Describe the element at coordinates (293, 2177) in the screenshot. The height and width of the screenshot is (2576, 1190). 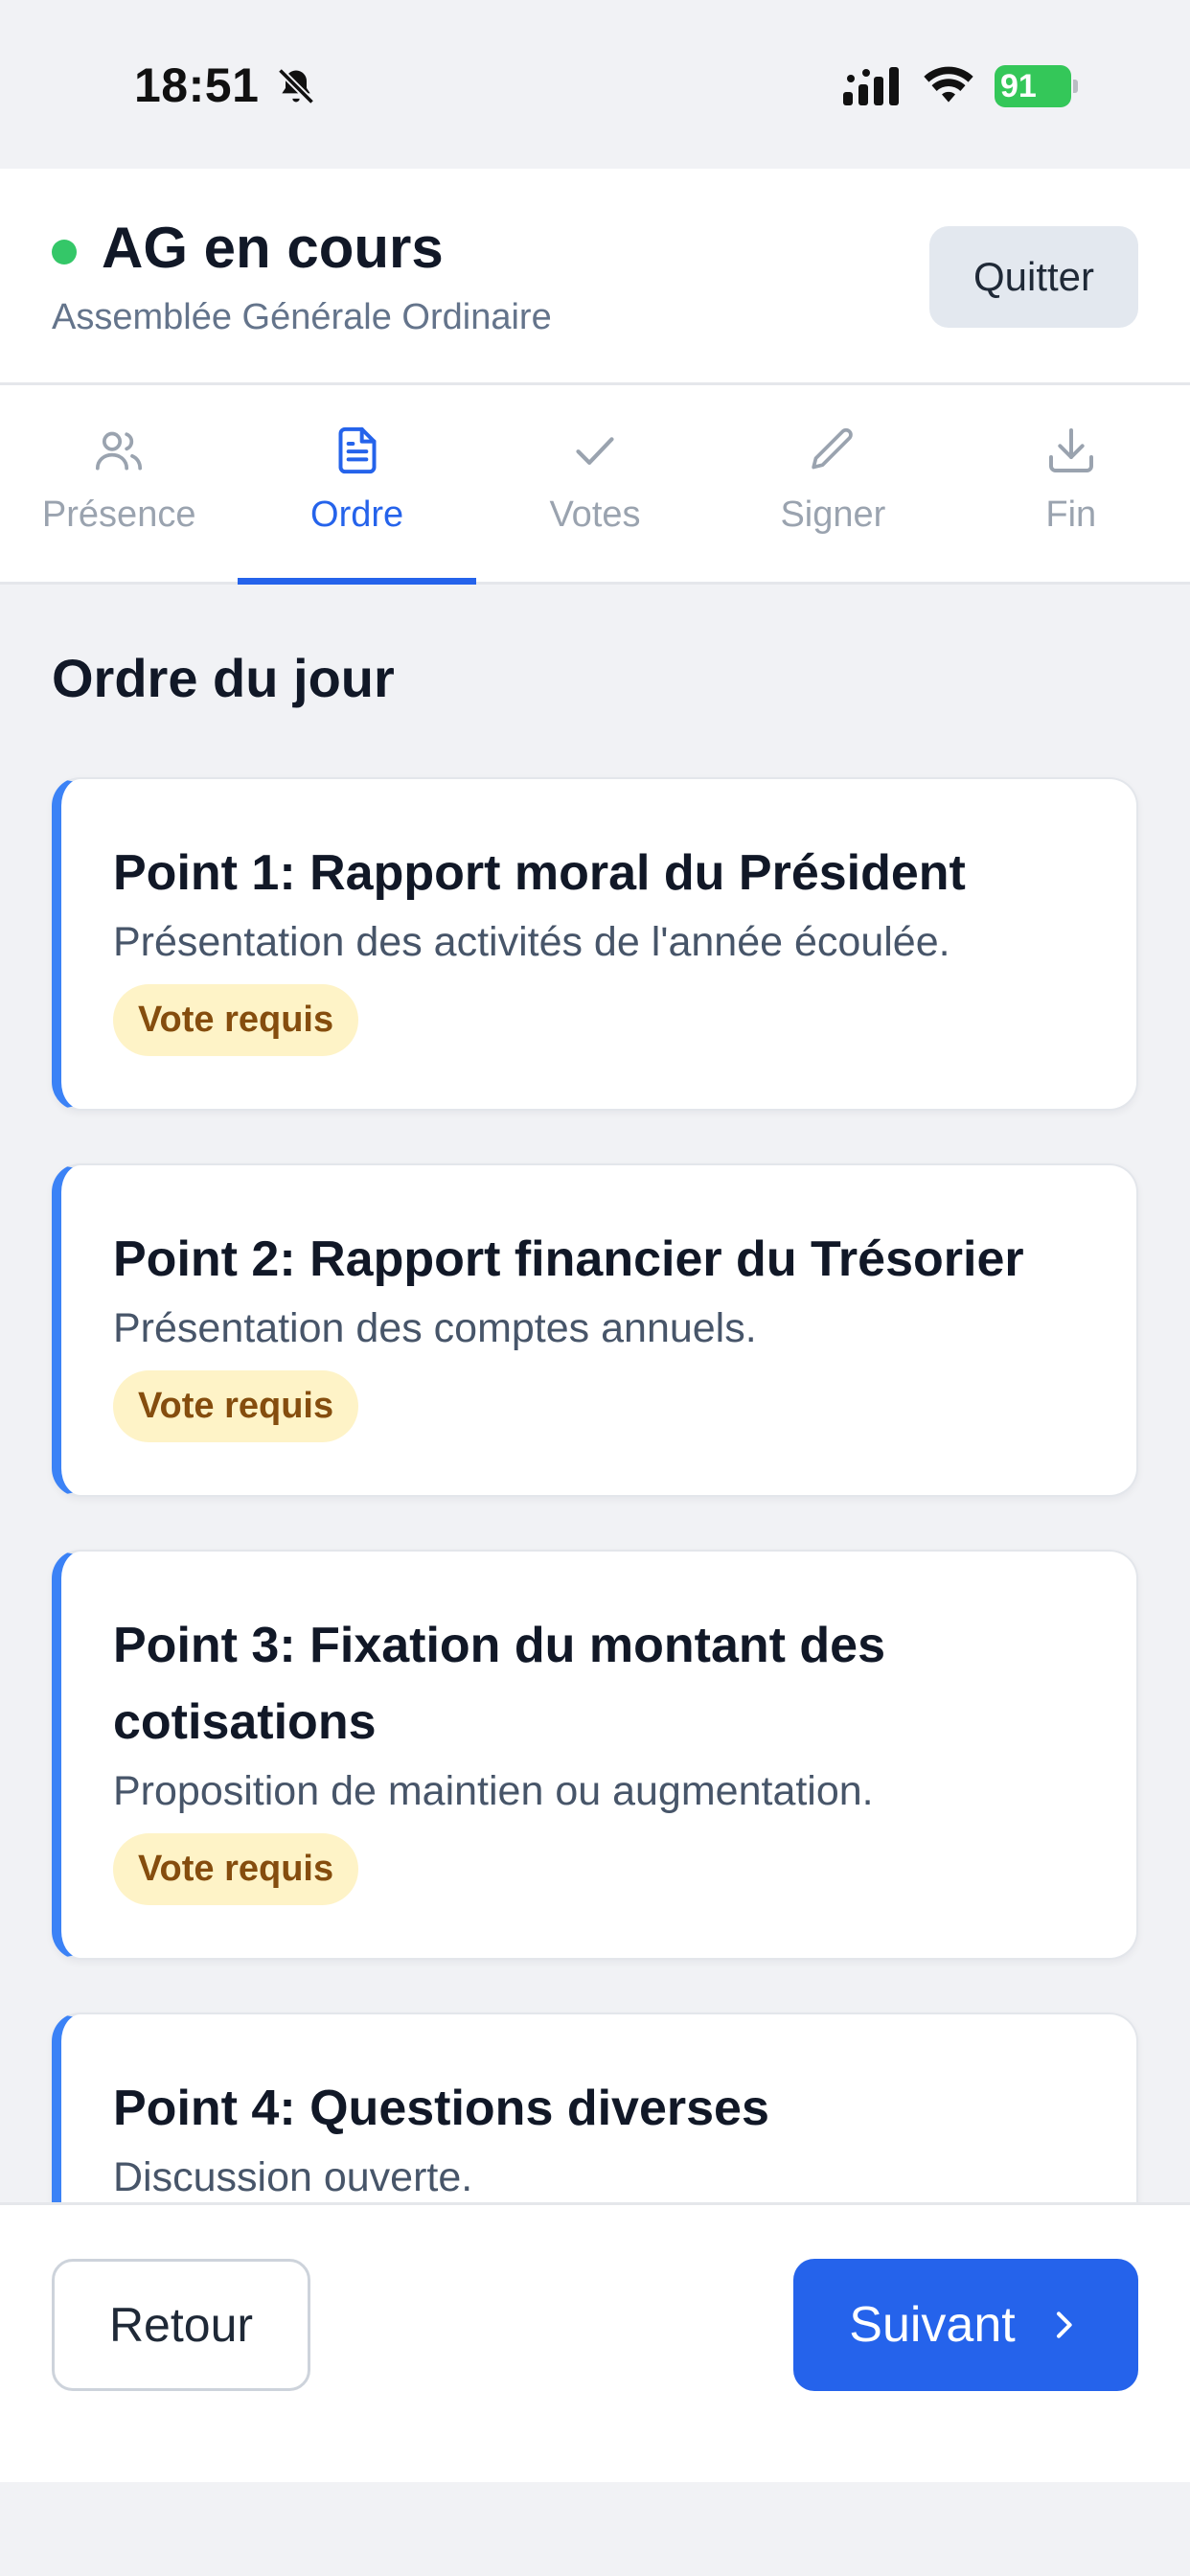
I see `agenda-item-description: Discussion ouverte.` at that location.